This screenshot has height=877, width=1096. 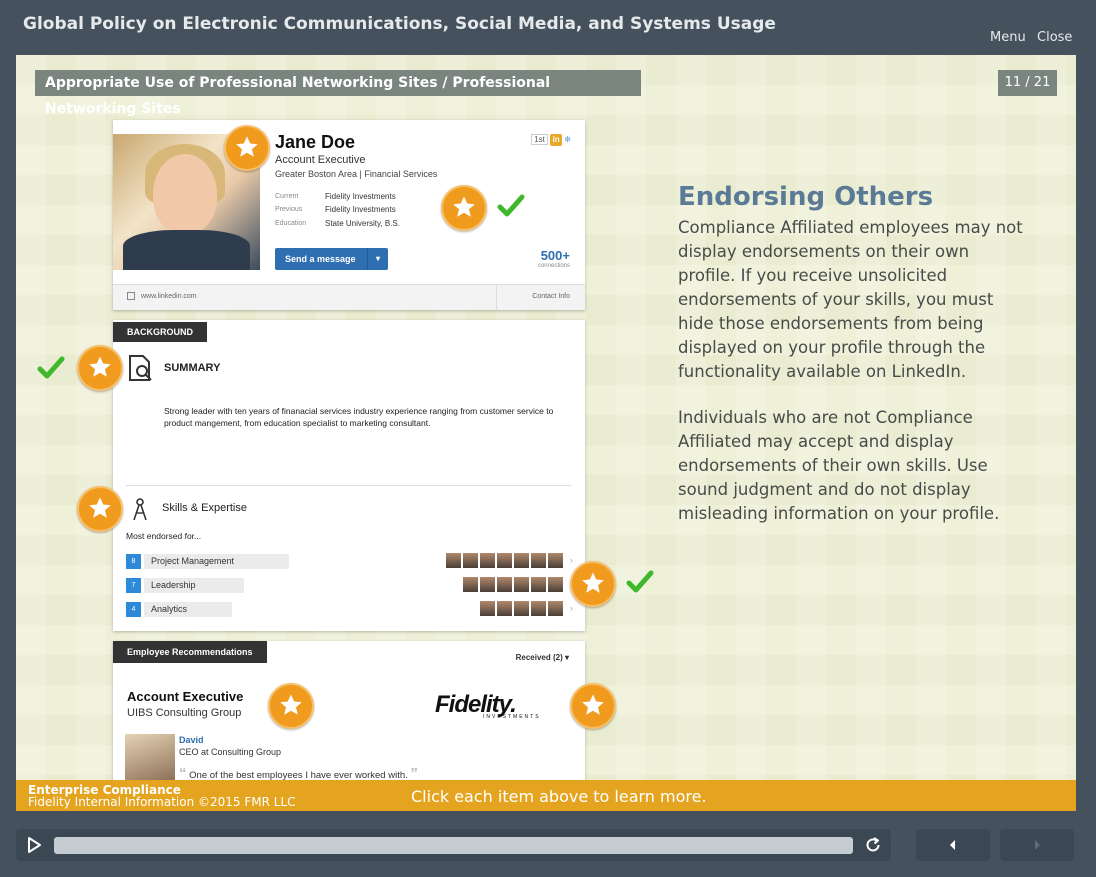 I want to click on chevron-down-icon: ▾, so click(x=377, y=259).